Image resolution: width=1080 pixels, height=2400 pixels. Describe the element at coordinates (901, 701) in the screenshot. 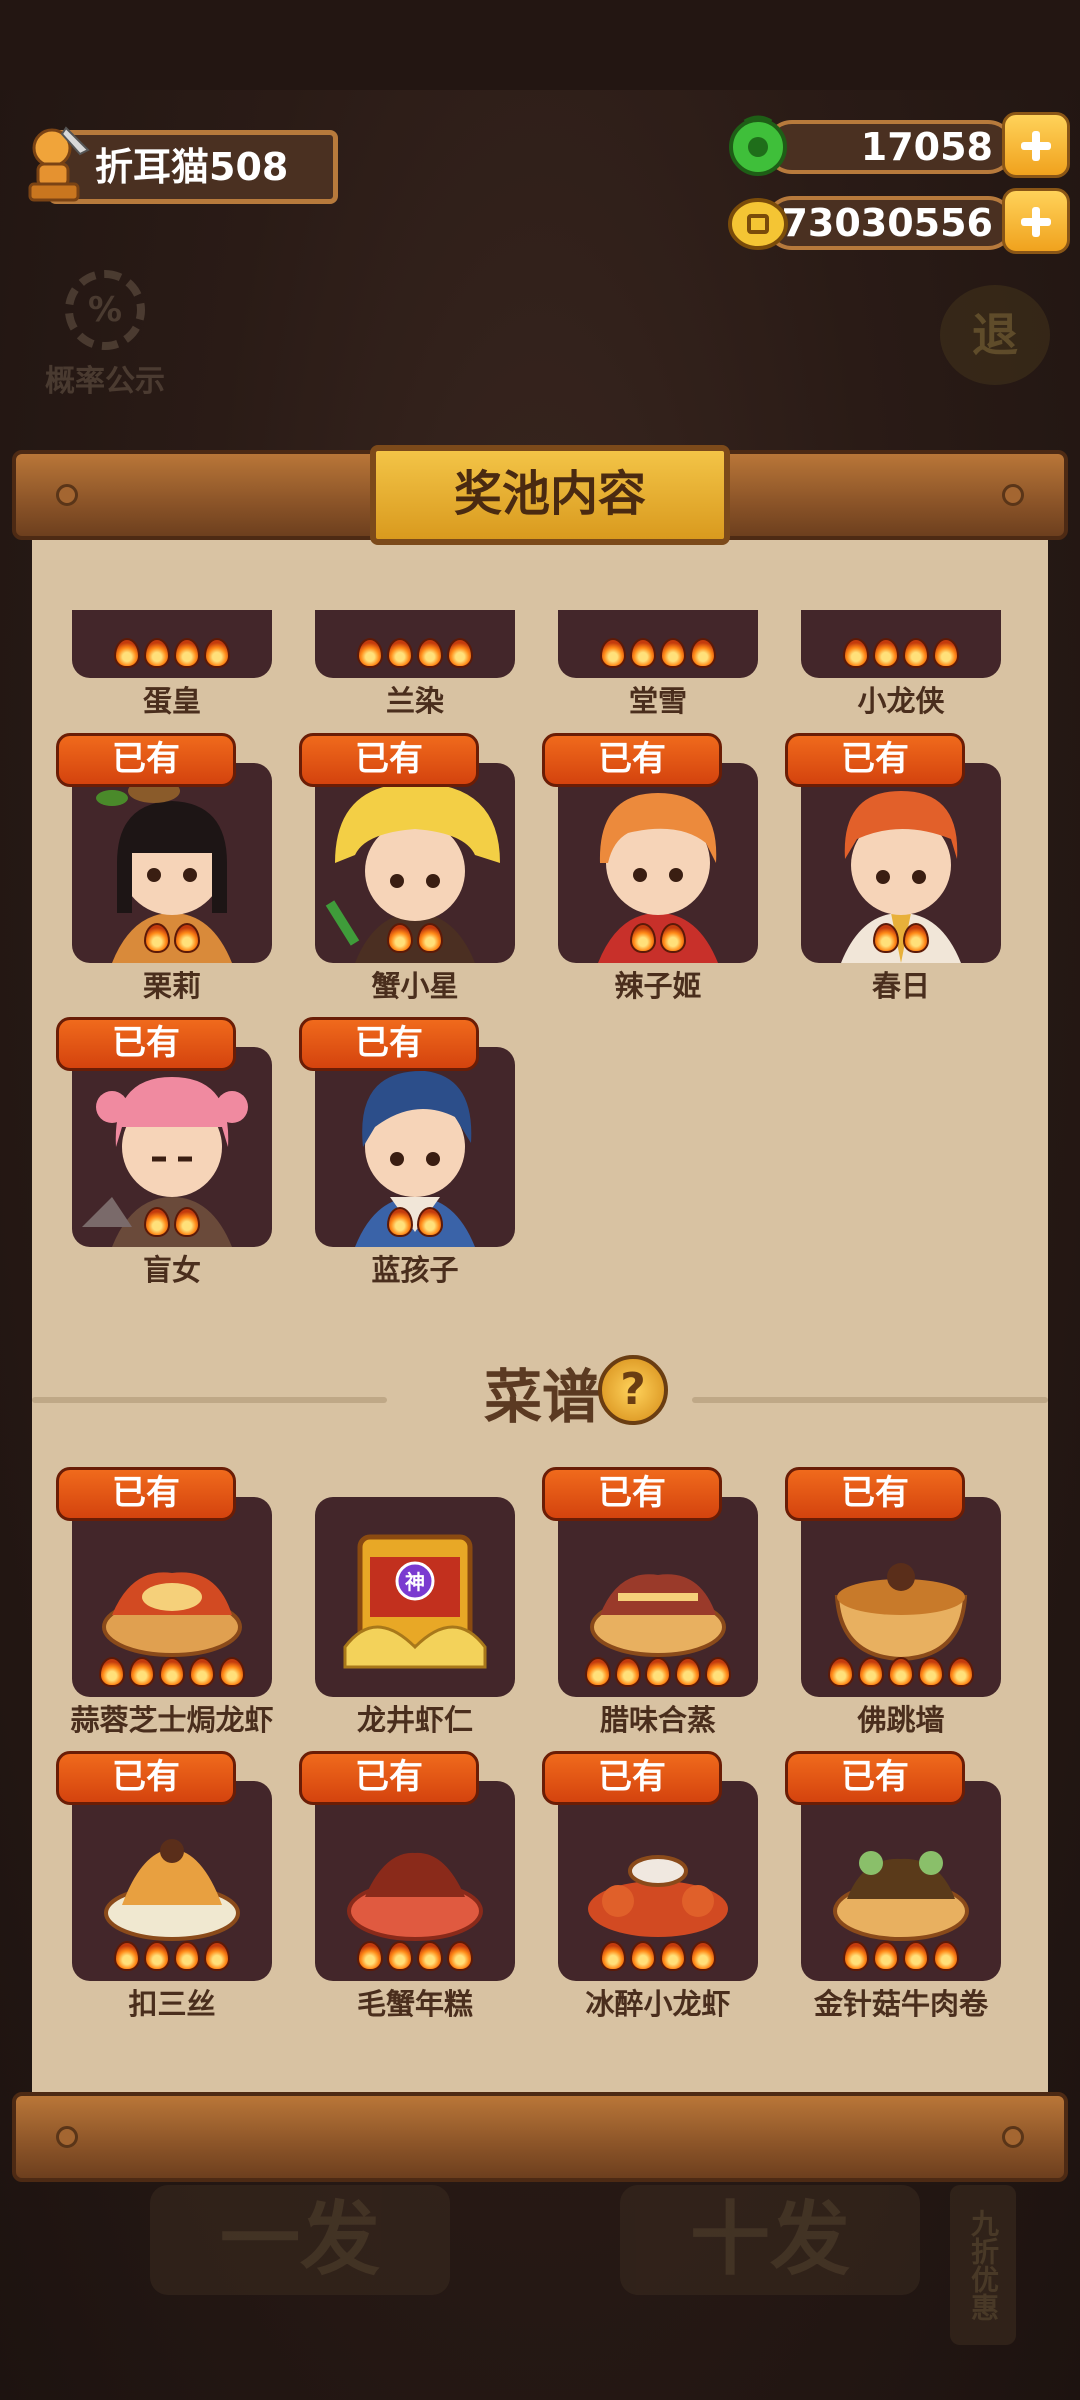

I see `character-name: 小龙侠` at that location.